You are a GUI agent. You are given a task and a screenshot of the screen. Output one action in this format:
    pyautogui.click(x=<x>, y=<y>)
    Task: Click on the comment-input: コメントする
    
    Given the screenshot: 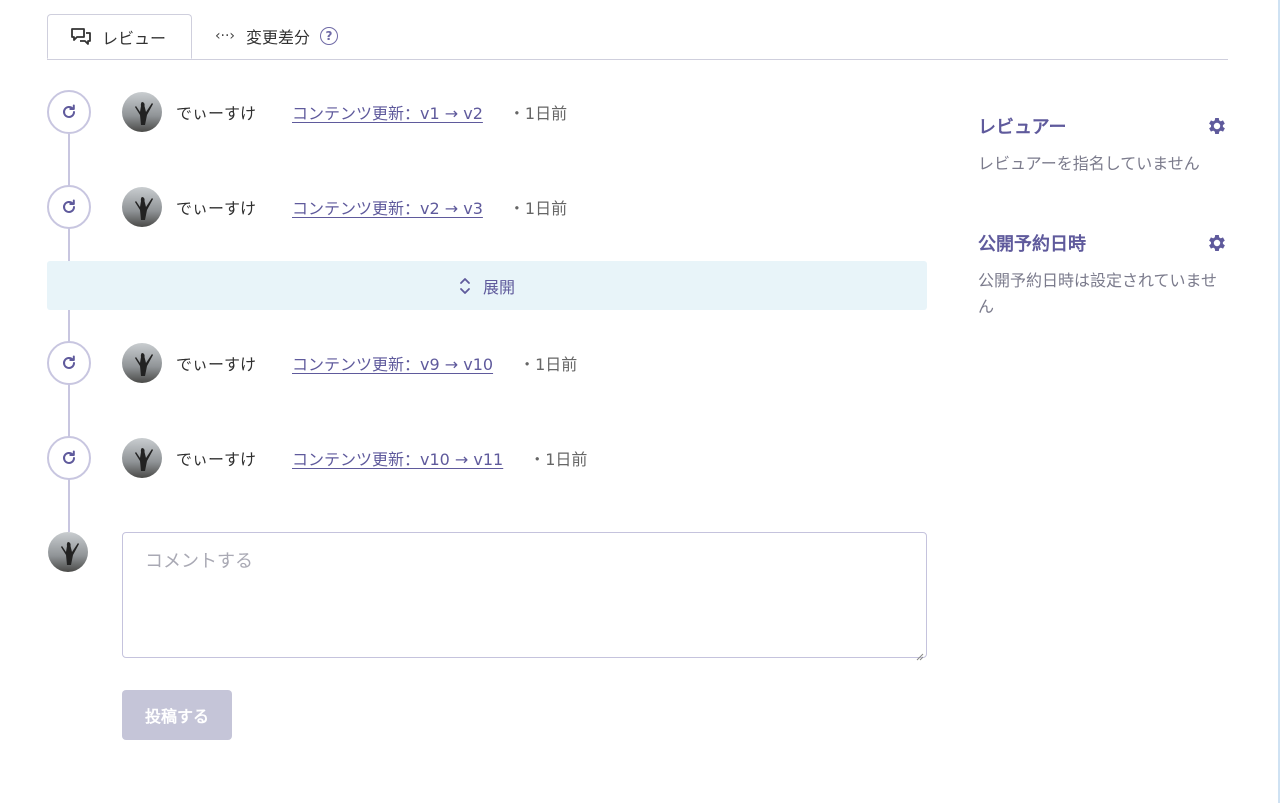 What is the action you would take?
    pyautogui.click(x=524, y=596)
    